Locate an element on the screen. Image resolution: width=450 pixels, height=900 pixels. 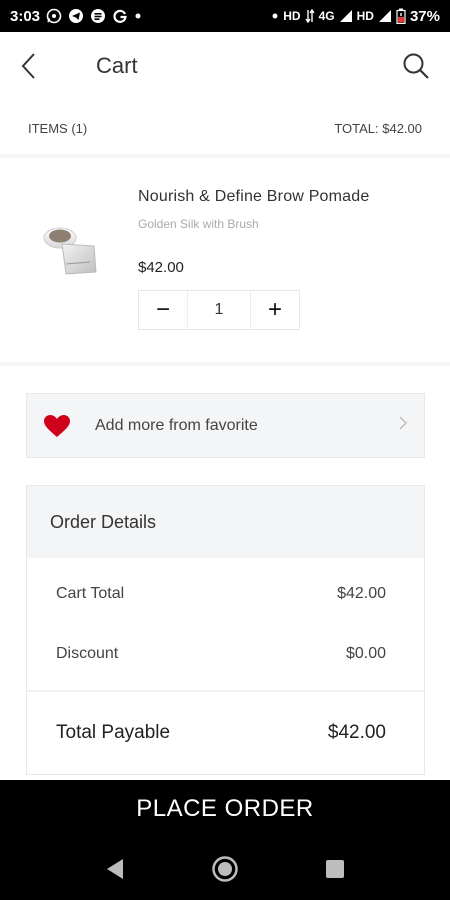
home-circle-icon is located at coordinates (225, 869).